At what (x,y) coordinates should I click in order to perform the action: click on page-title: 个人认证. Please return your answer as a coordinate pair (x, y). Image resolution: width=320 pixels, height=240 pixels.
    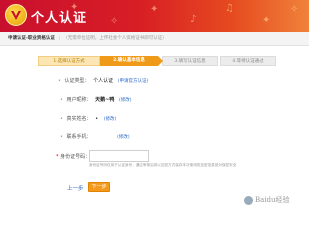
    Looking at the image, I should click on (59, 18).